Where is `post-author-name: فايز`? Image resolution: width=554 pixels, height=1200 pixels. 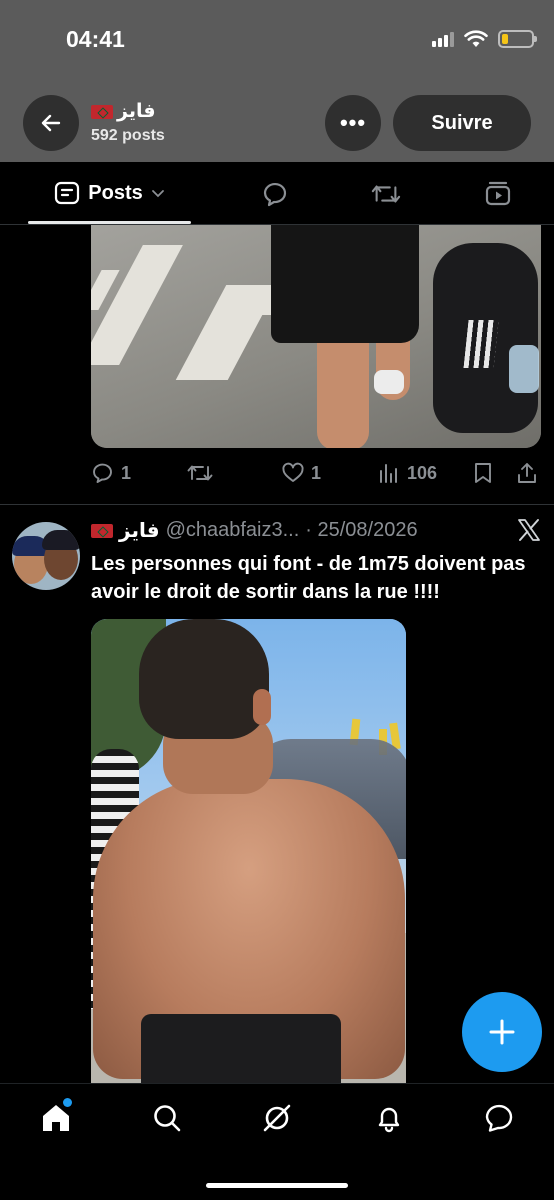
post-author-name: فايز is located at coordinates (139, 530).